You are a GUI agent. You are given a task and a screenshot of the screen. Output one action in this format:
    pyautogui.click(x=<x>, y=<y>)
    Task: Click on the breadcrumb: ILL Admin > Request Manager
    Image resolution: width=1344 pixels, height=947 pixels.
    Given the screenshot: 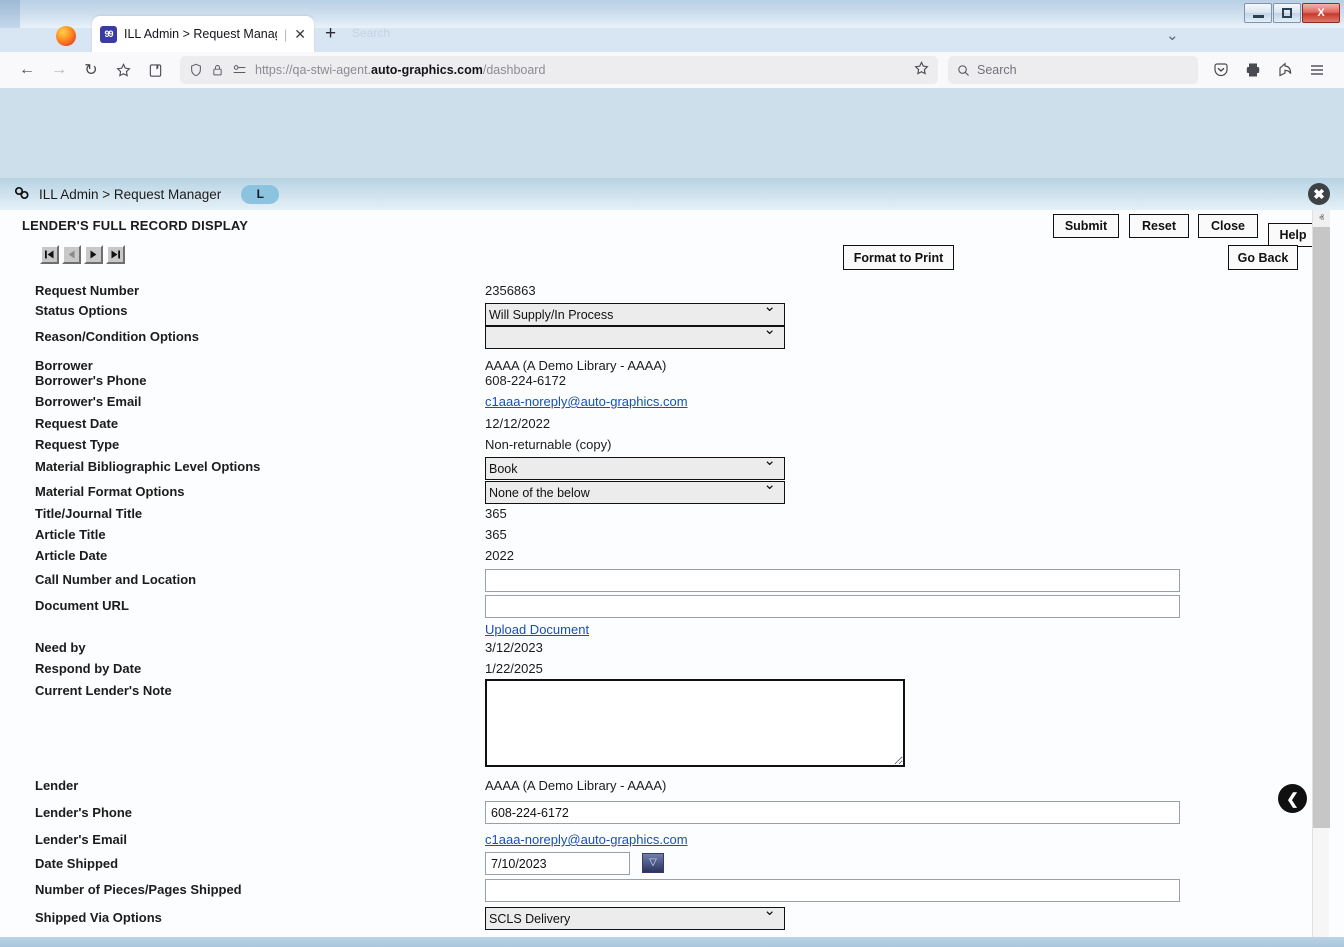 What is the action you would take?
    pyautogui.click(x=130, y=194)
    